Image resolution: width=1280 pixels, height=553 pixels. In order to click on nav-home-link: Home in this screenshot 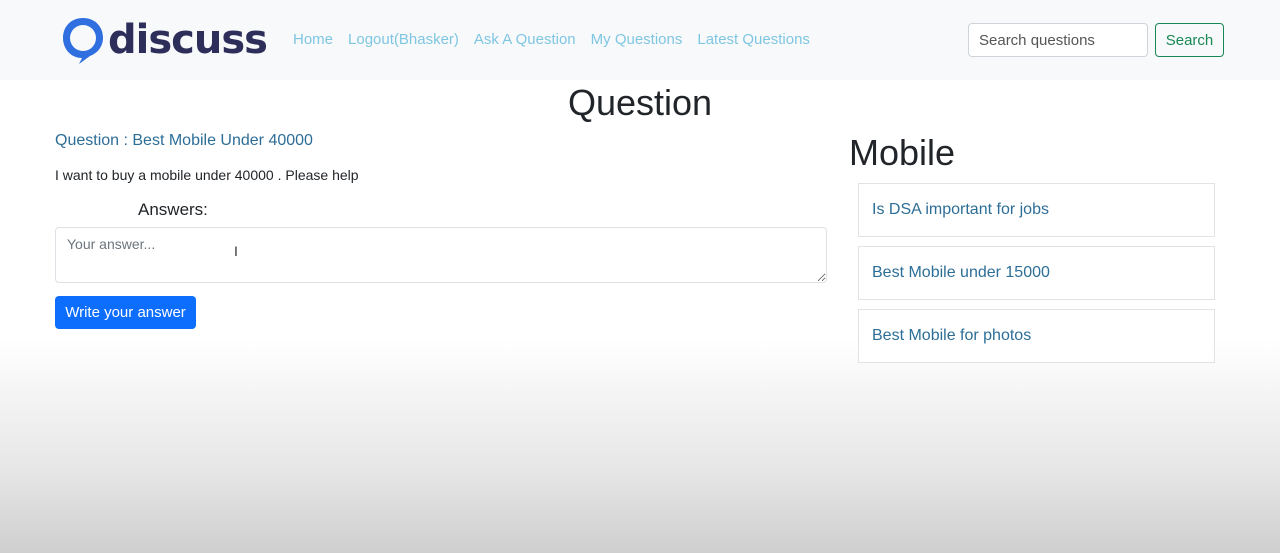, I will do `click(313, 40)`.